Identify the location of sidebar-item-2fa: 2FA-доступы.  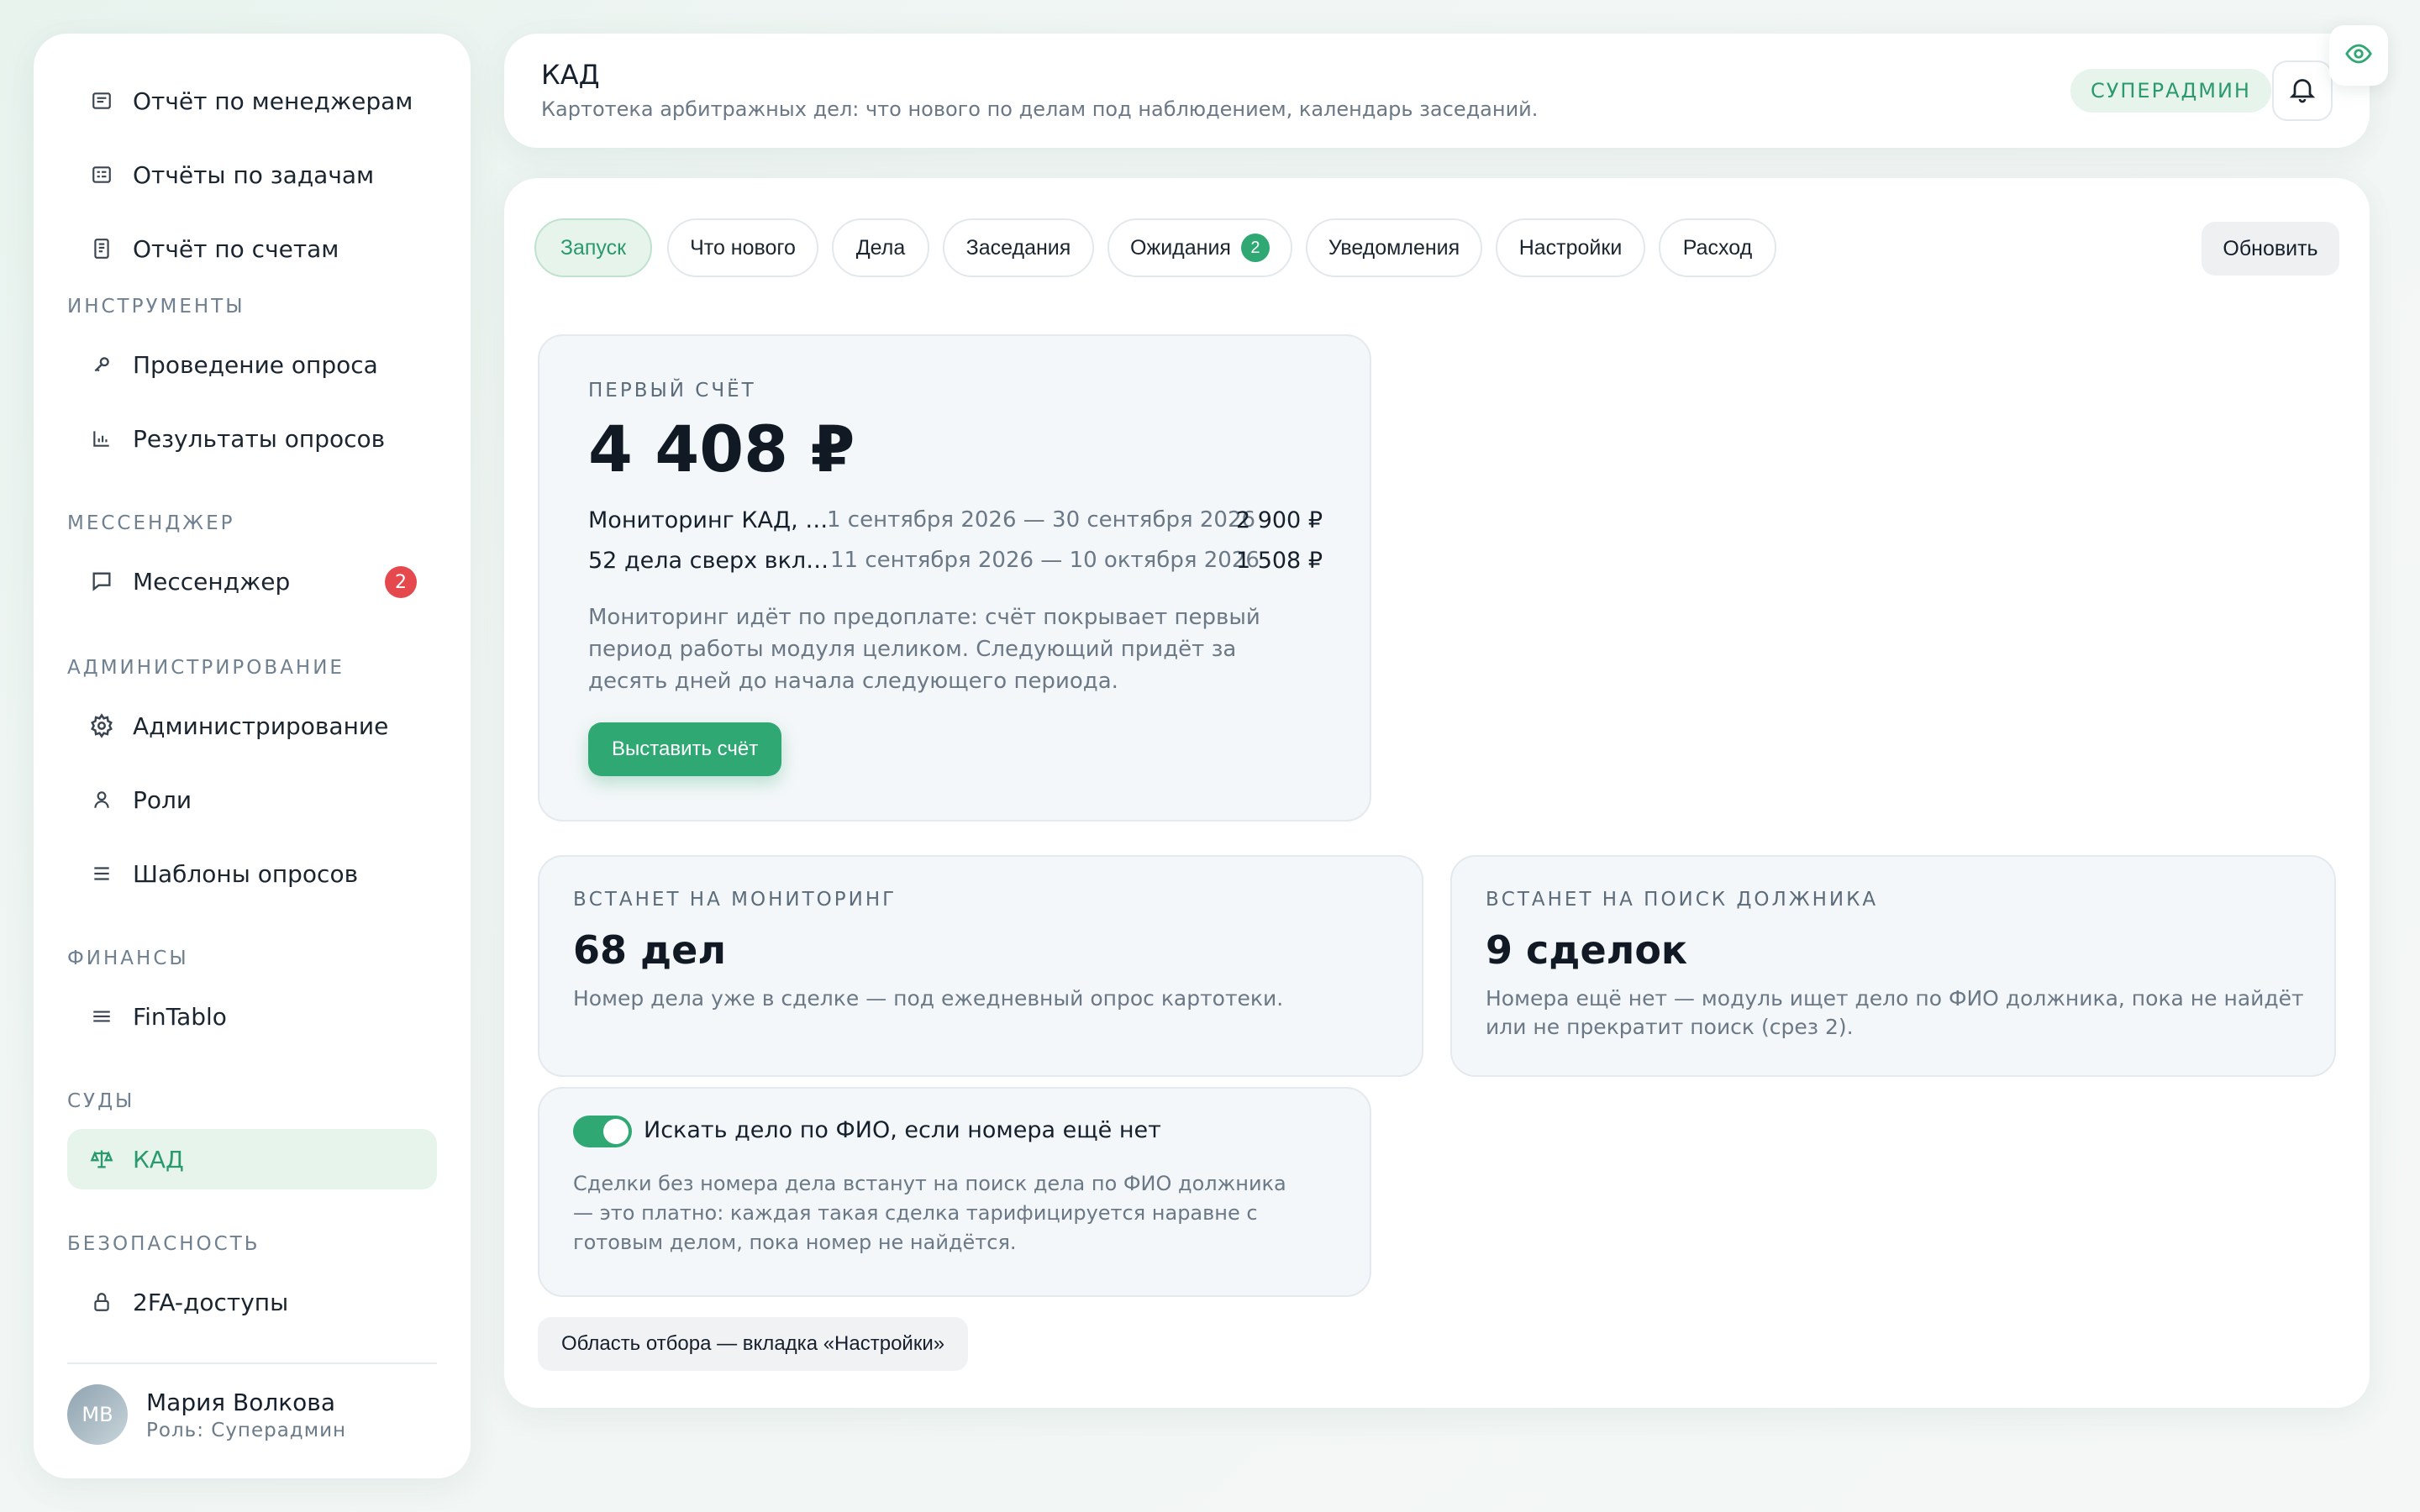
(252, 1302).